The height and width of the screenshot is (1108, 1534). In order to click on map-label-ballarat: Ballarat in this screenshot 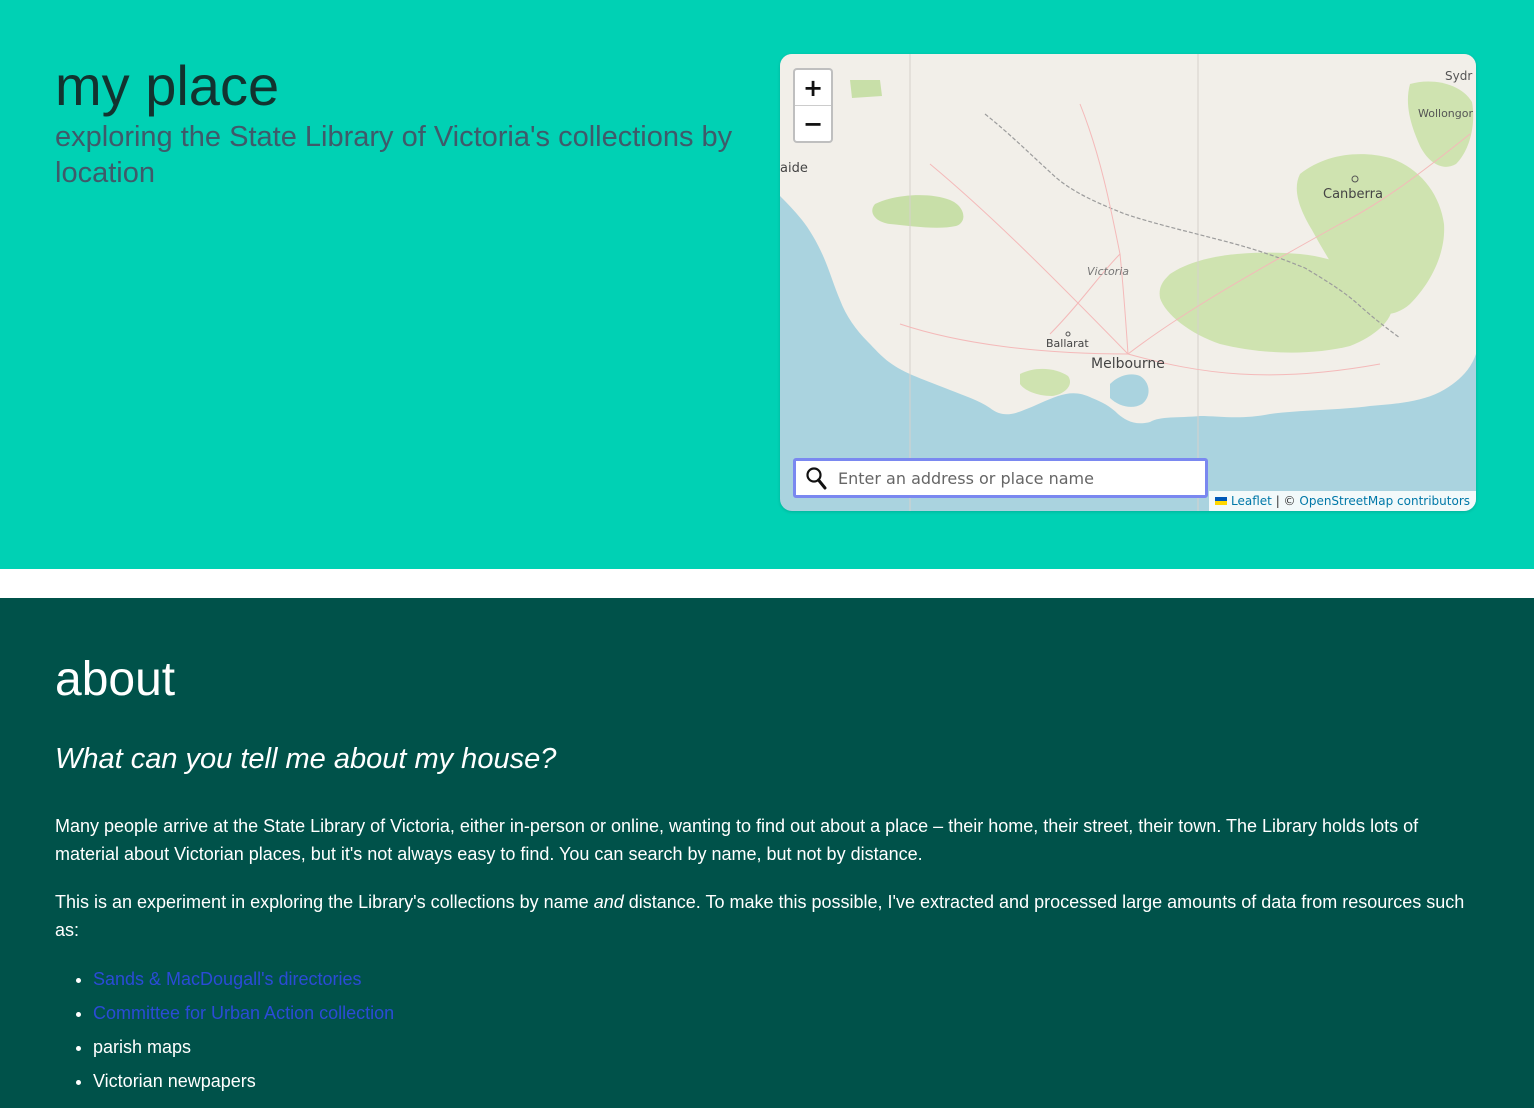, I will do `click(1067, 343)`.